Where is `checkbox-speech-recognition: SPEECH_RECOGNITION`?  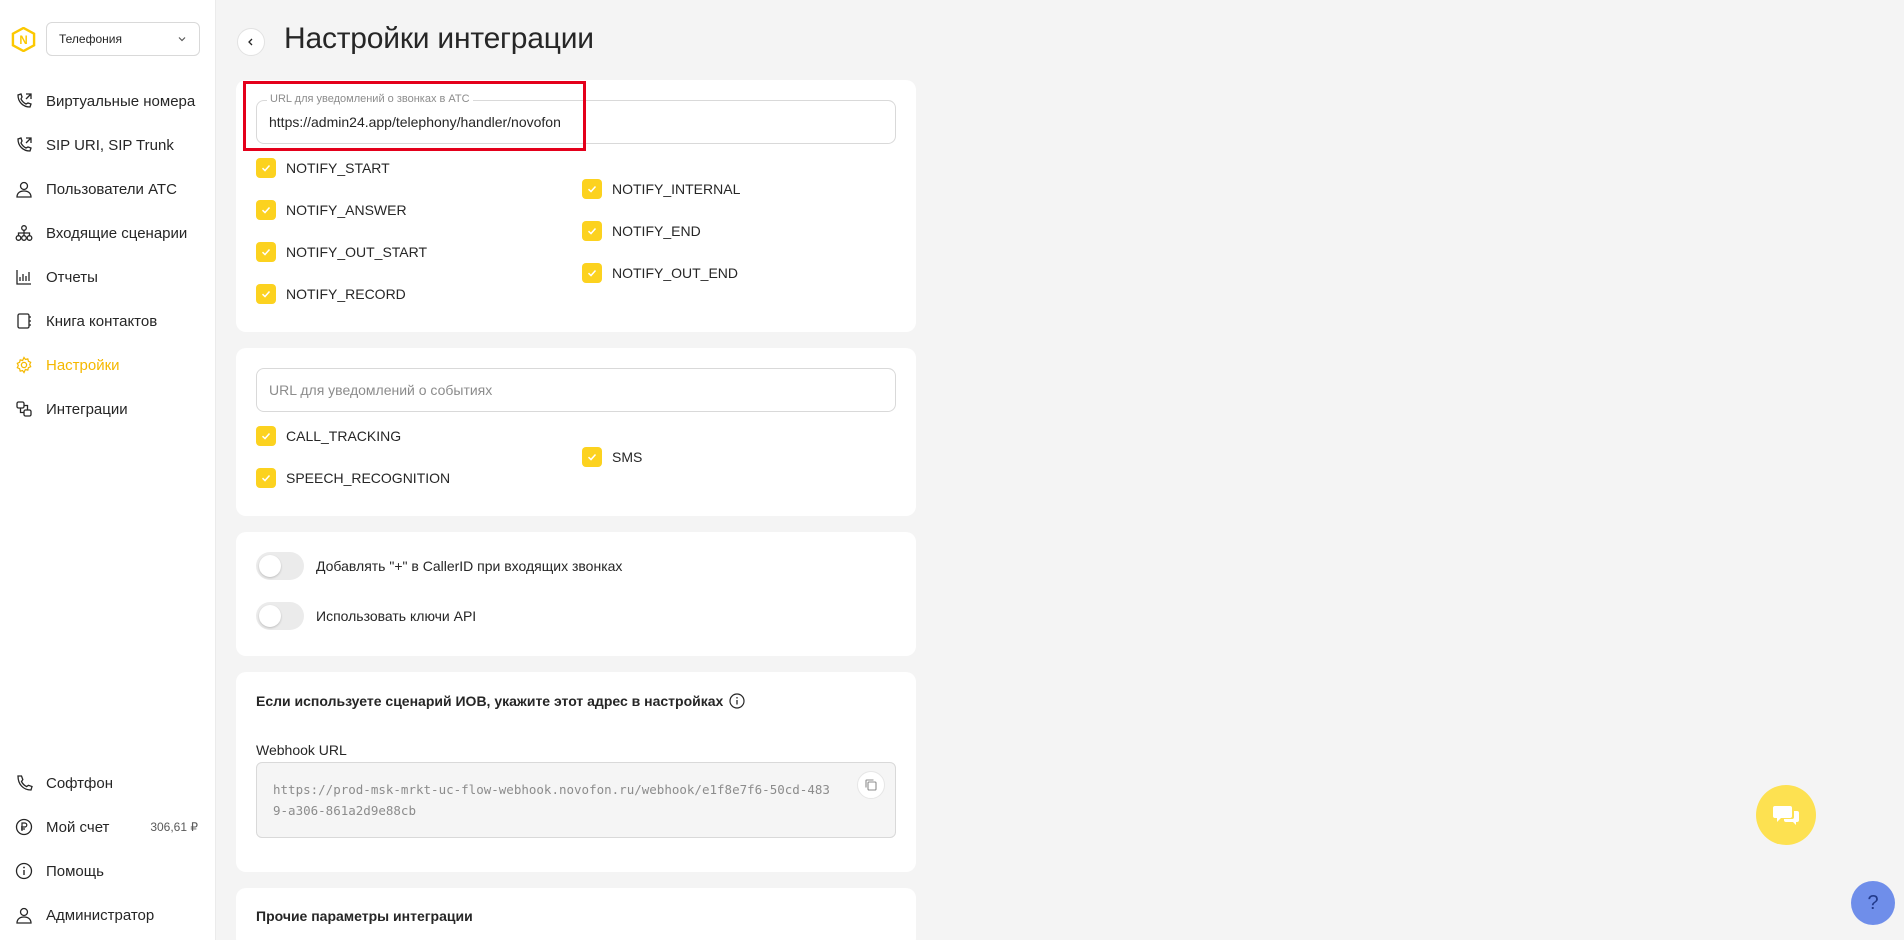
checkbox-speech-recognition: SPEECH_RECOGNITION is located at coordinates (353, 478).